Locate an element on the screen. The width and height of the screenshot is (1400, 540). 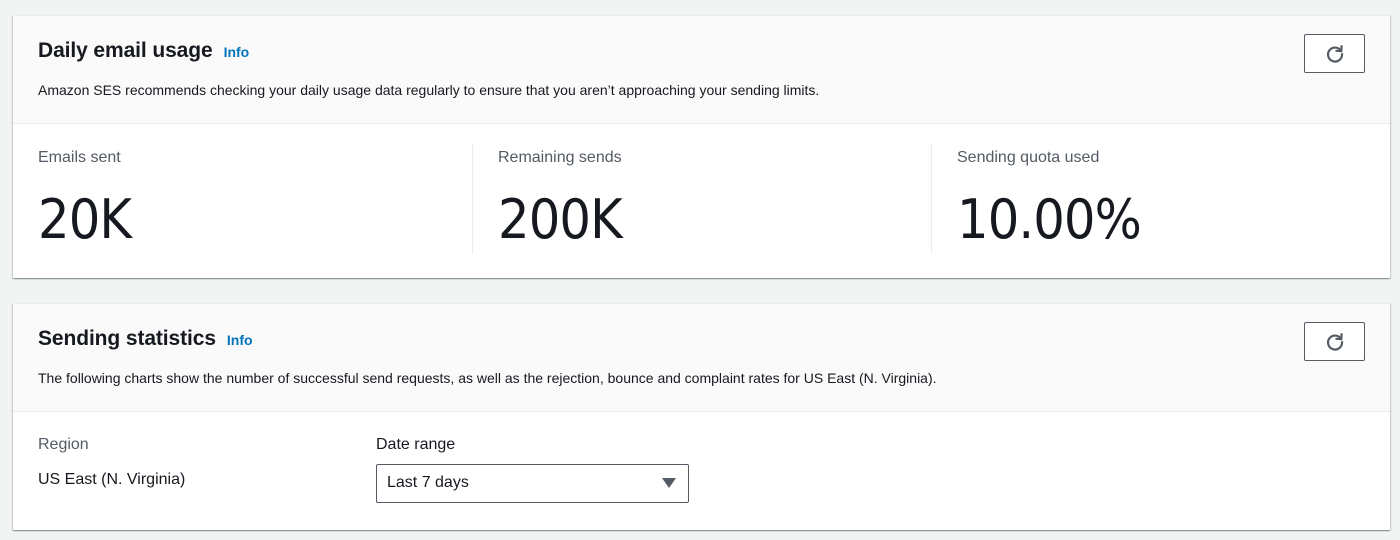
date-range-select: Last 7 days is located at coordinates (532, 483).